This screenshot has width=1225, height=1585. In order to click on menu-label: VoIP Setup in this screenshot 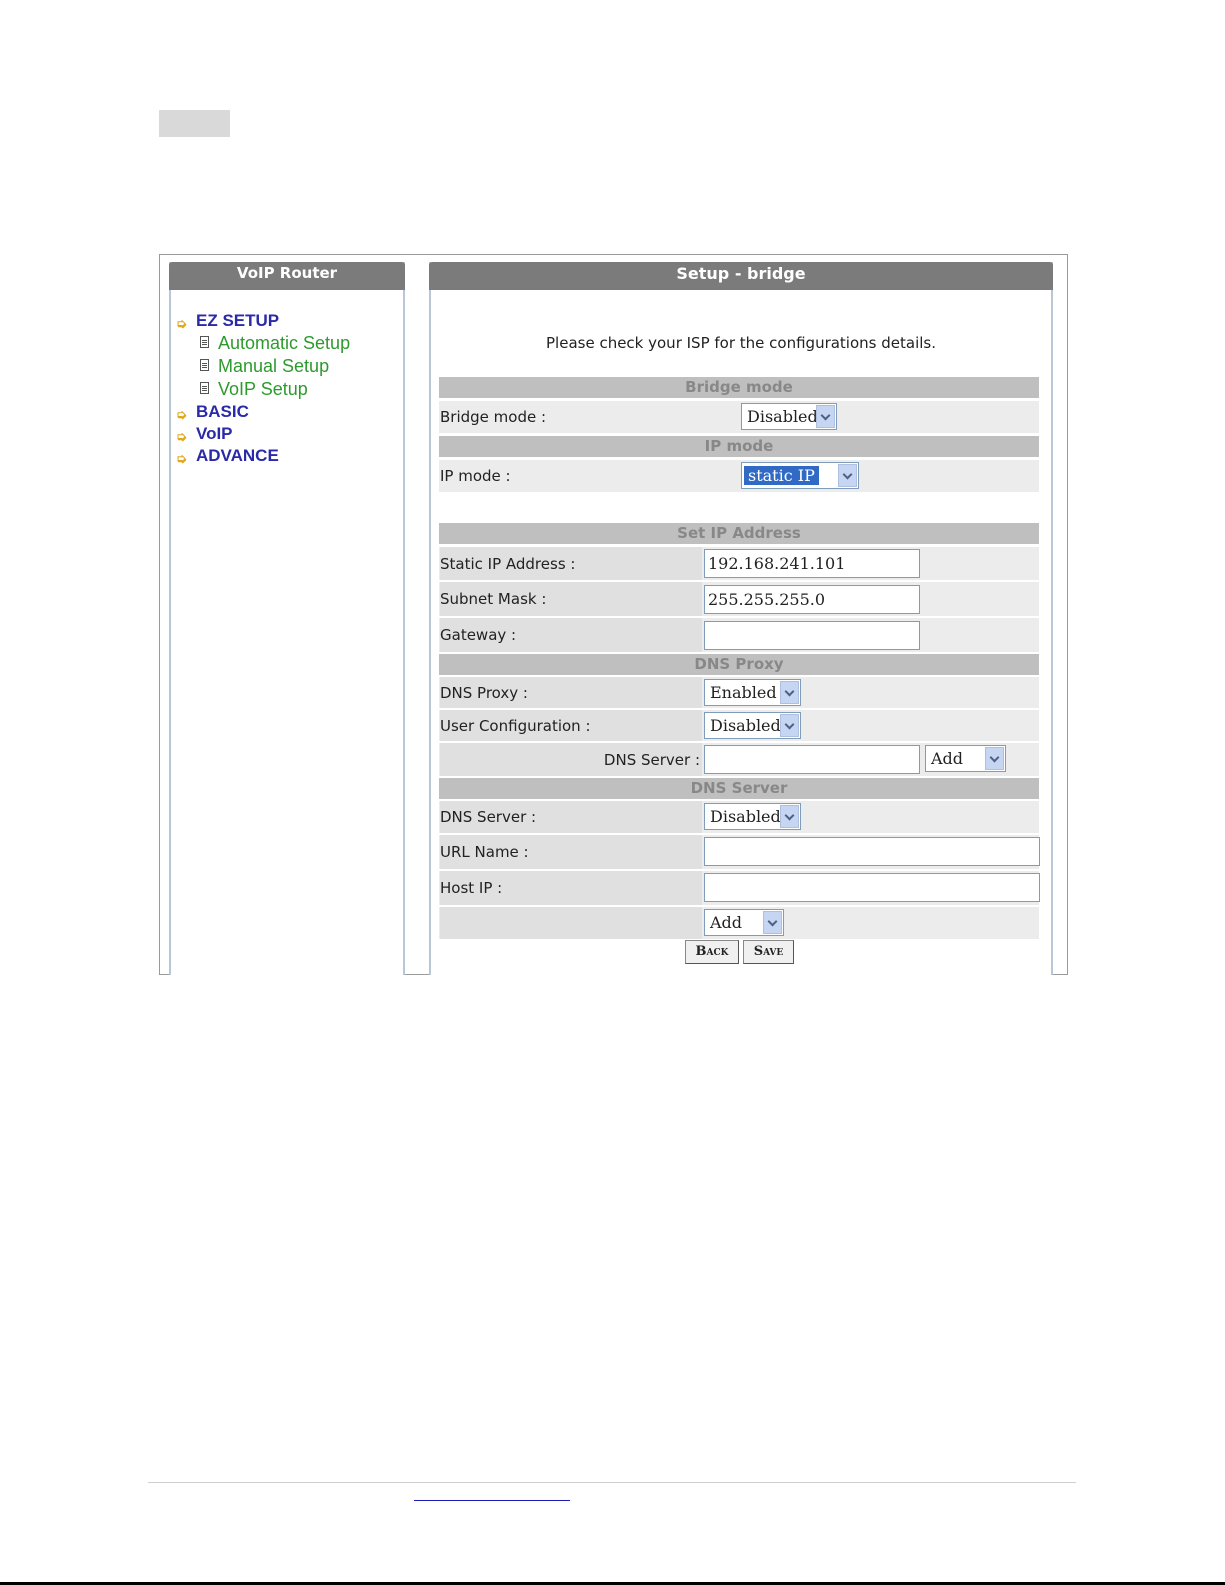, I will do `click(263, 389)`.